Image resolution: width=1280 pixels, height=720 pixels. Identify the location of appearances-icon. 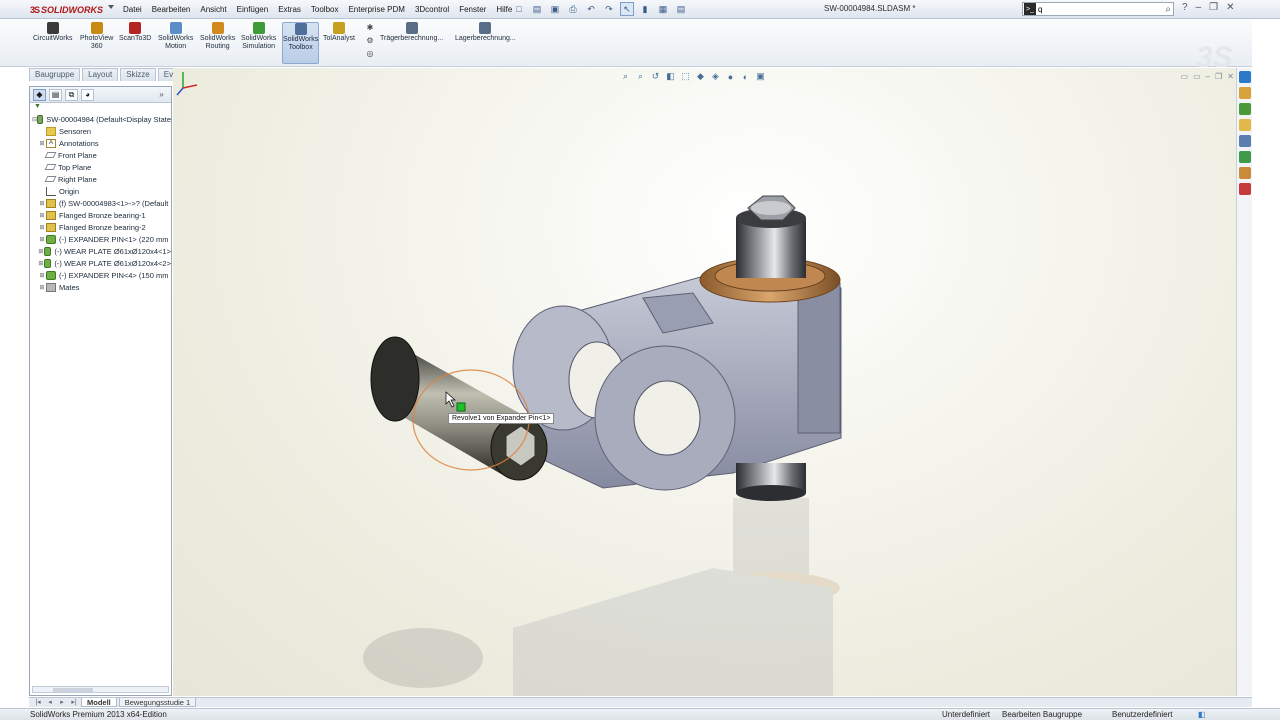
(1245, 141).